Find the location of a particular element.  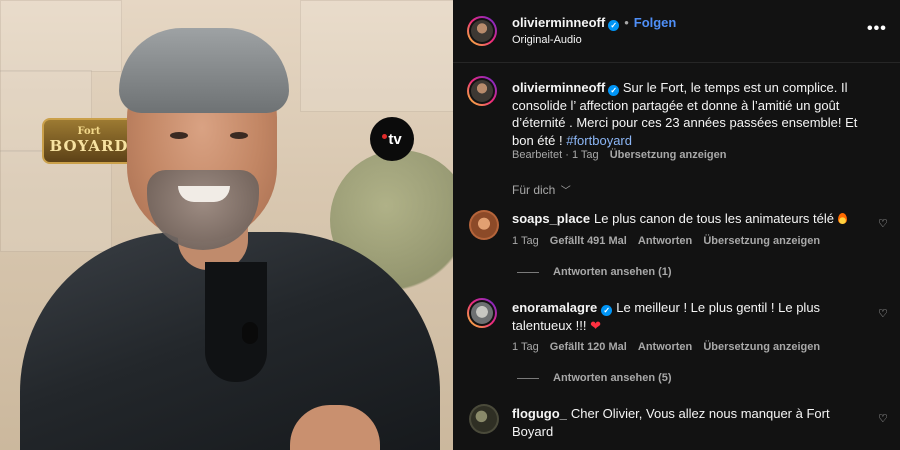

comment-username: soaps_place is located at coordinates (551, 218).